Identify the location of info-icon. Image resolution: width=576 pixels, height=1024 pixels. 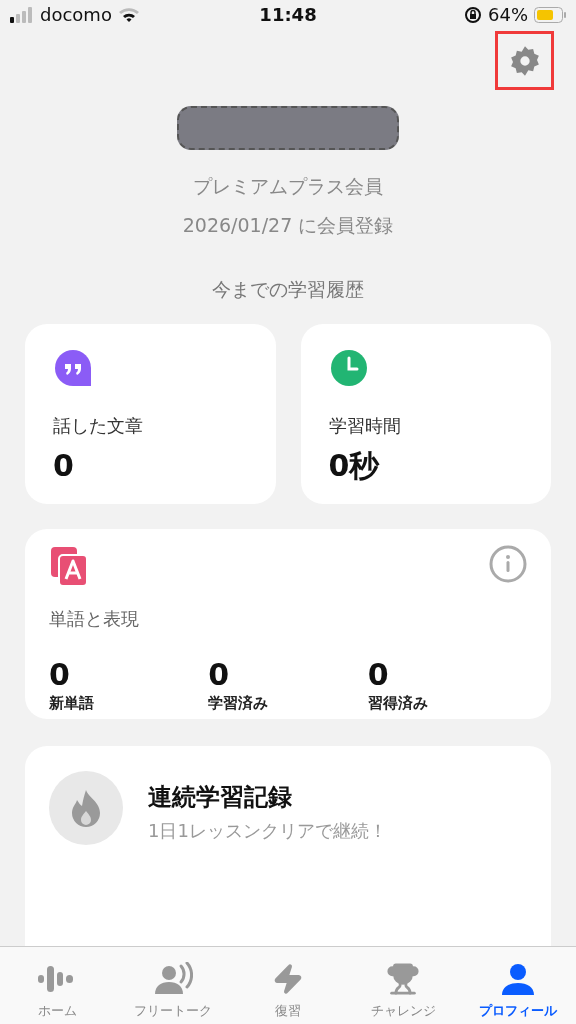
(508, 563).